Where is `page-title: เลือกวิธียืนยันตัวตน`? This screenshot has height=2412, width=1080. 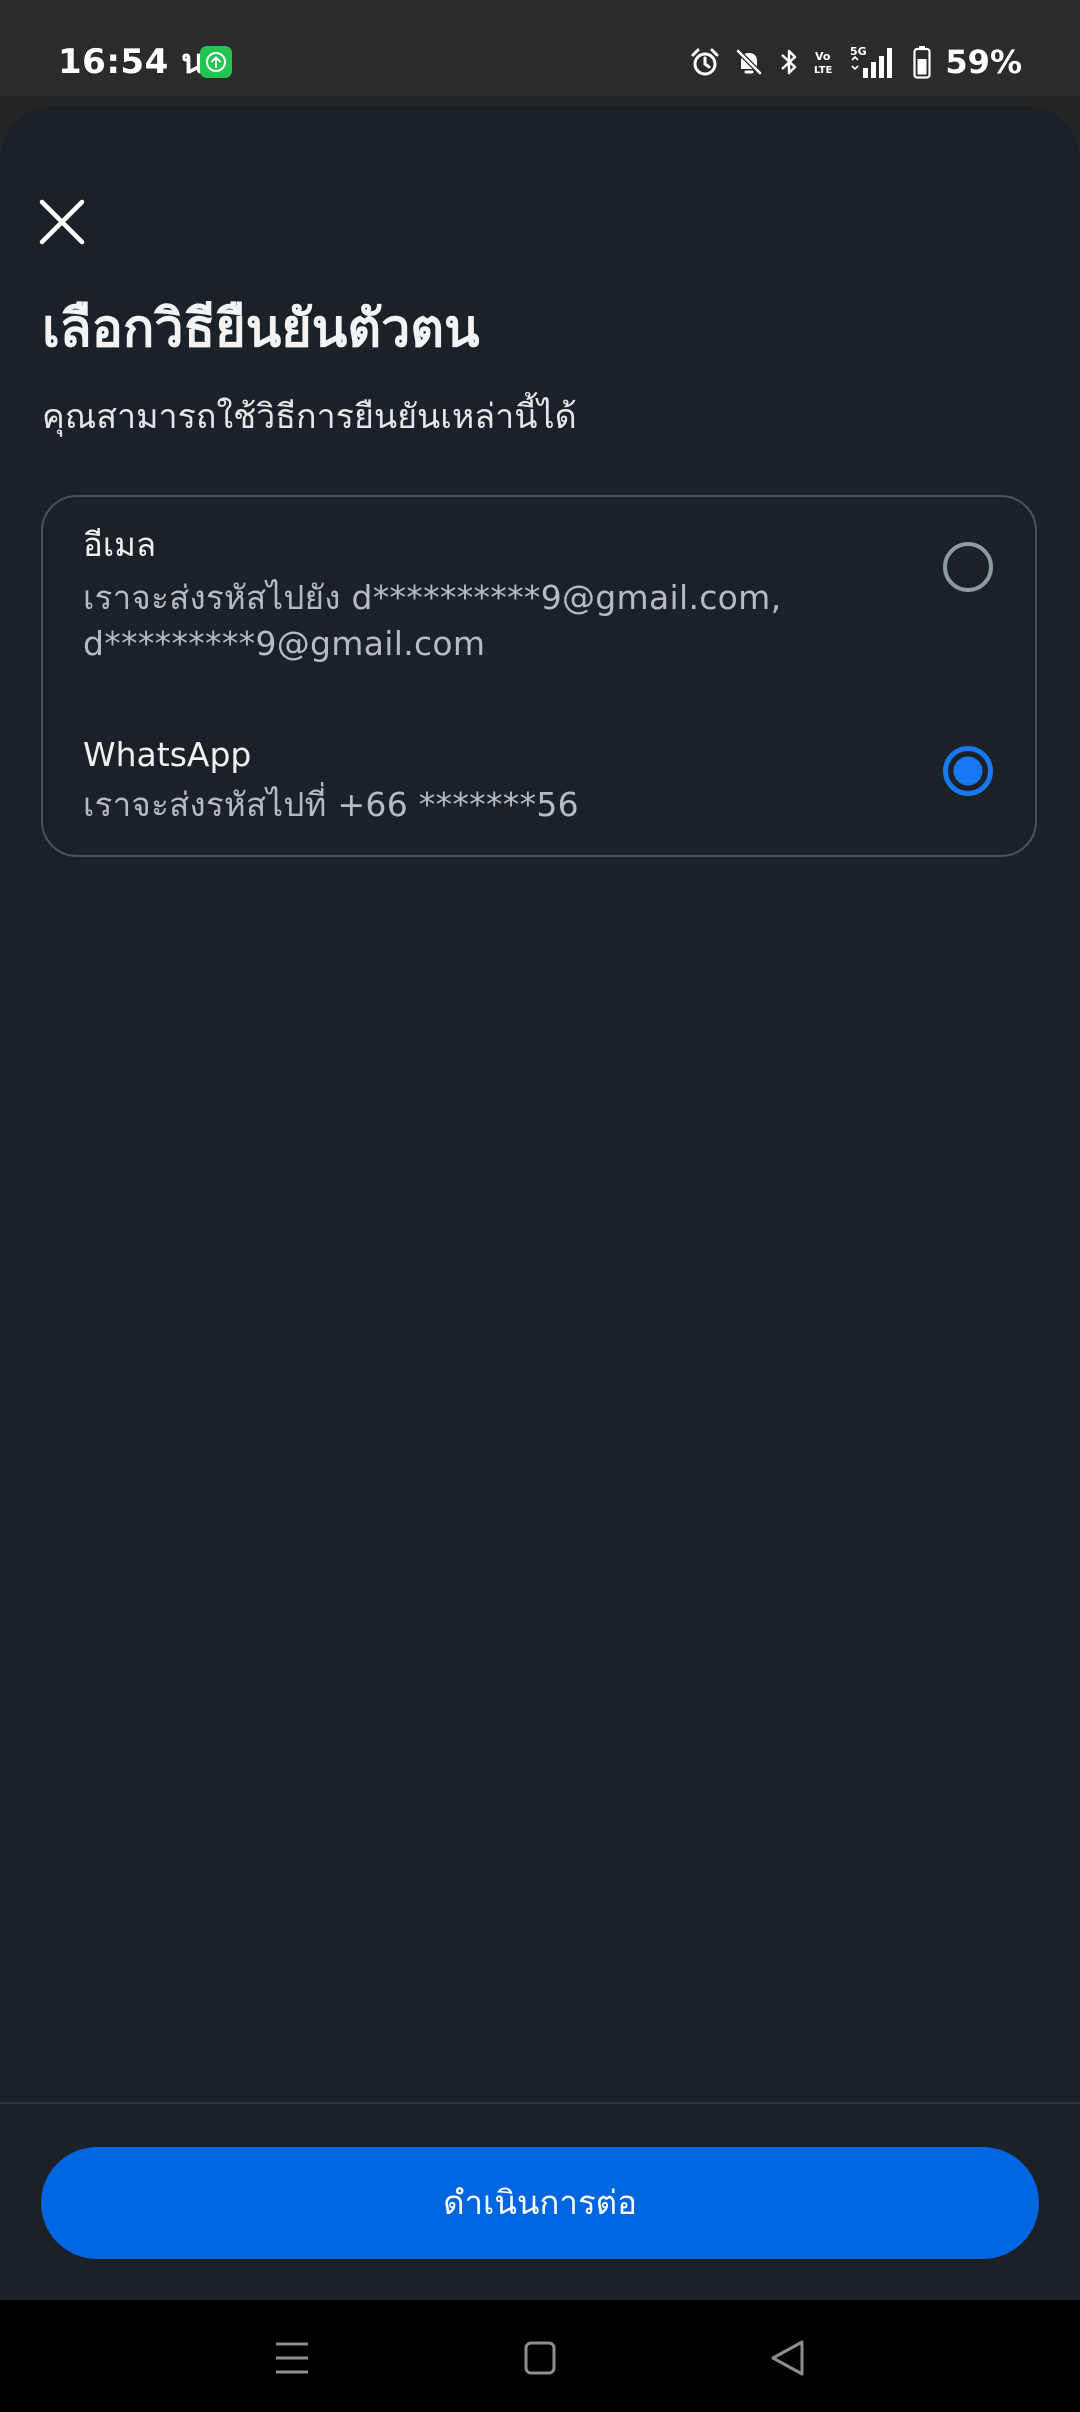 page-title: เลือกวิธียืนยันตัวตน is located at coordinates (261, 328).